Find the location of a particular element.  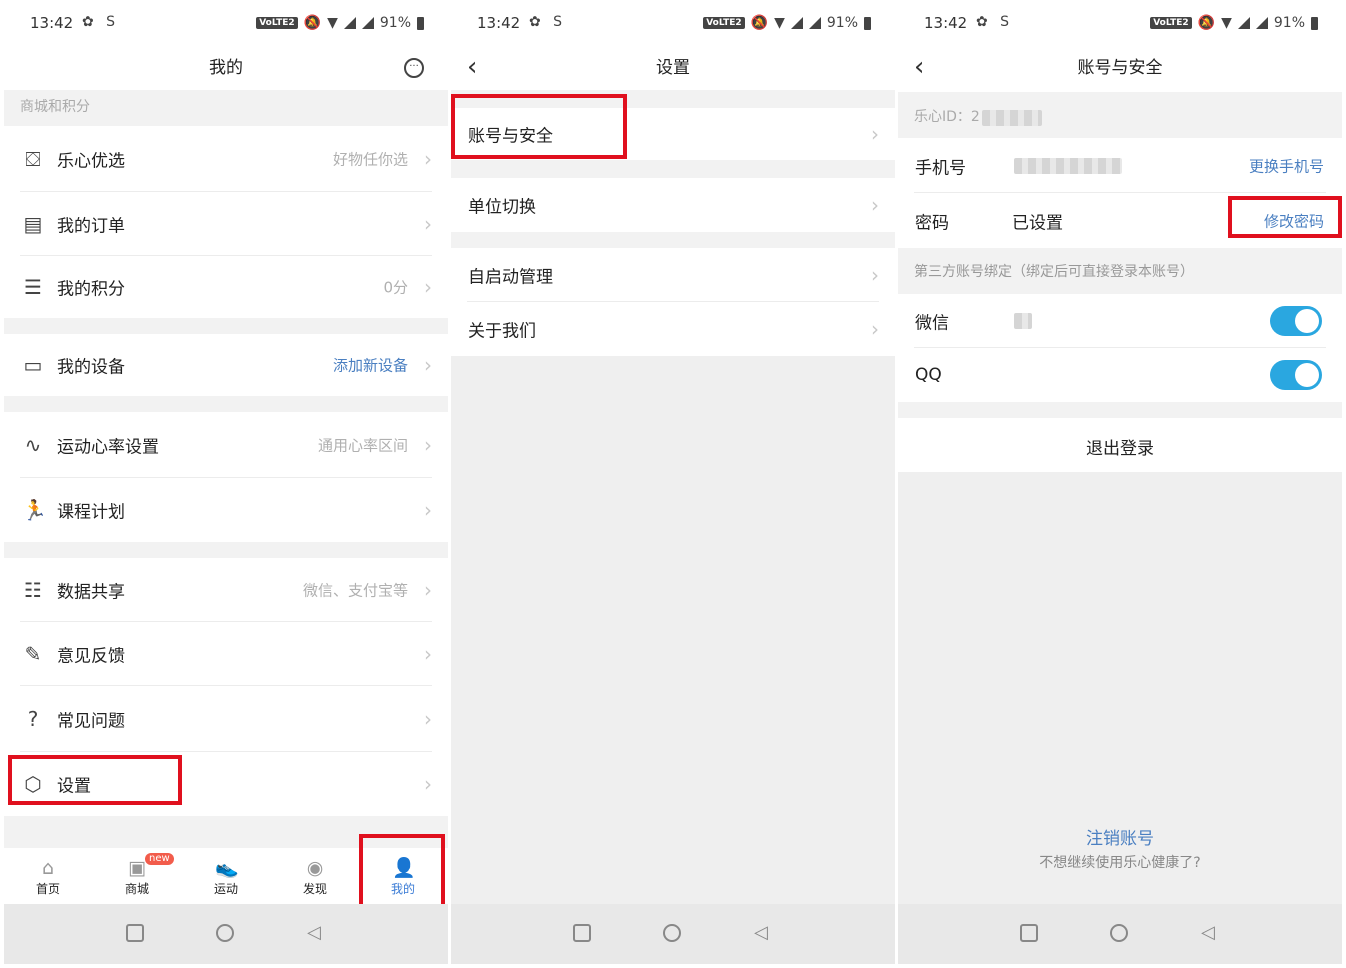

tab-home: ⌂ 首页 is located at coordinates (48, 876).